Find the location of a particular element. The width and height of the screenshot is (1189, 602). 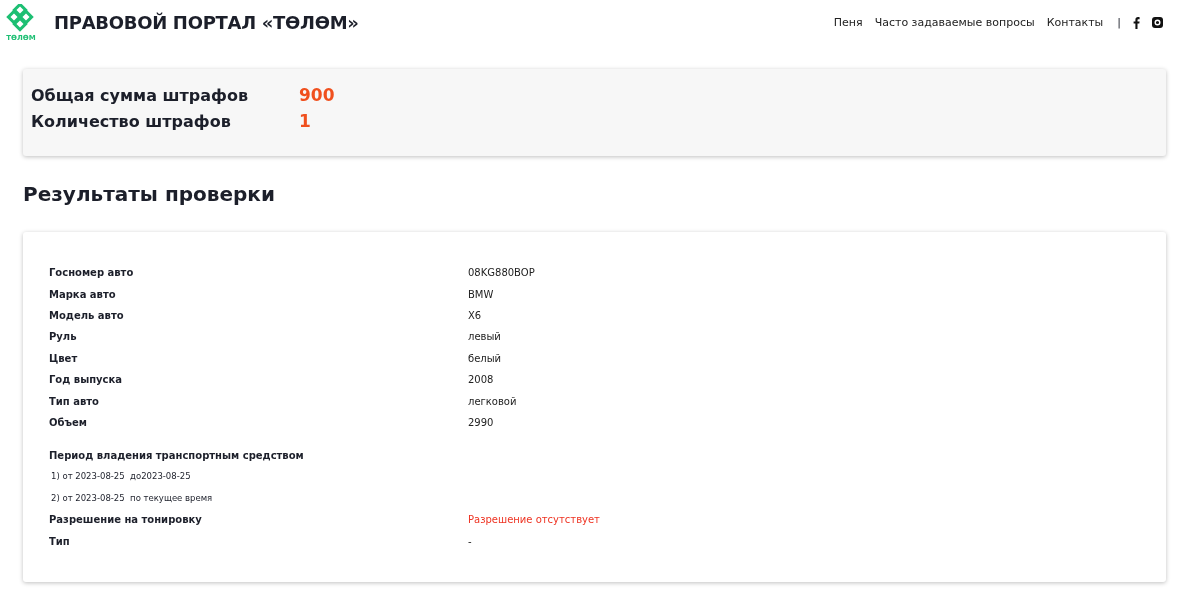

field-label: Объем is located at coordinates (68, 422).